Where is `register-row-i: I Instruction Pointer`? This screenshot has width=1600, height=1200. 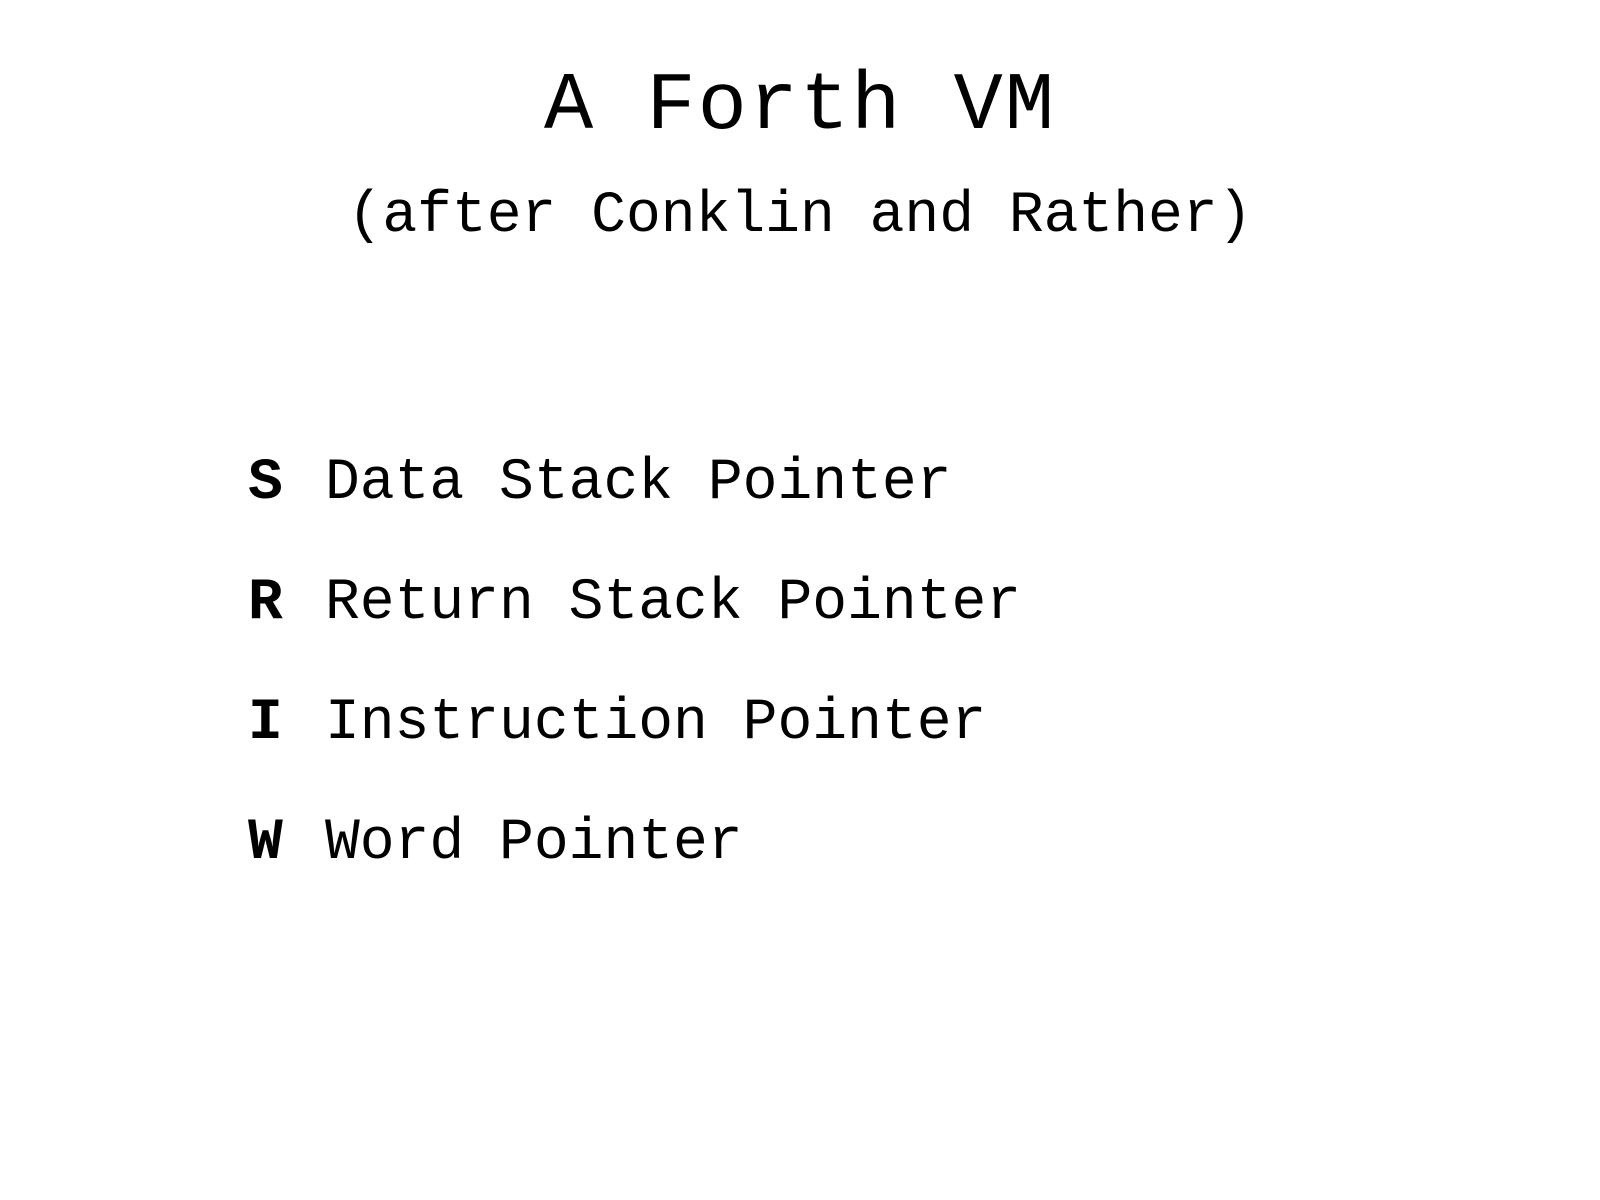 register-row-i: I Instruction Pointer is located at coordinates (634, 755).